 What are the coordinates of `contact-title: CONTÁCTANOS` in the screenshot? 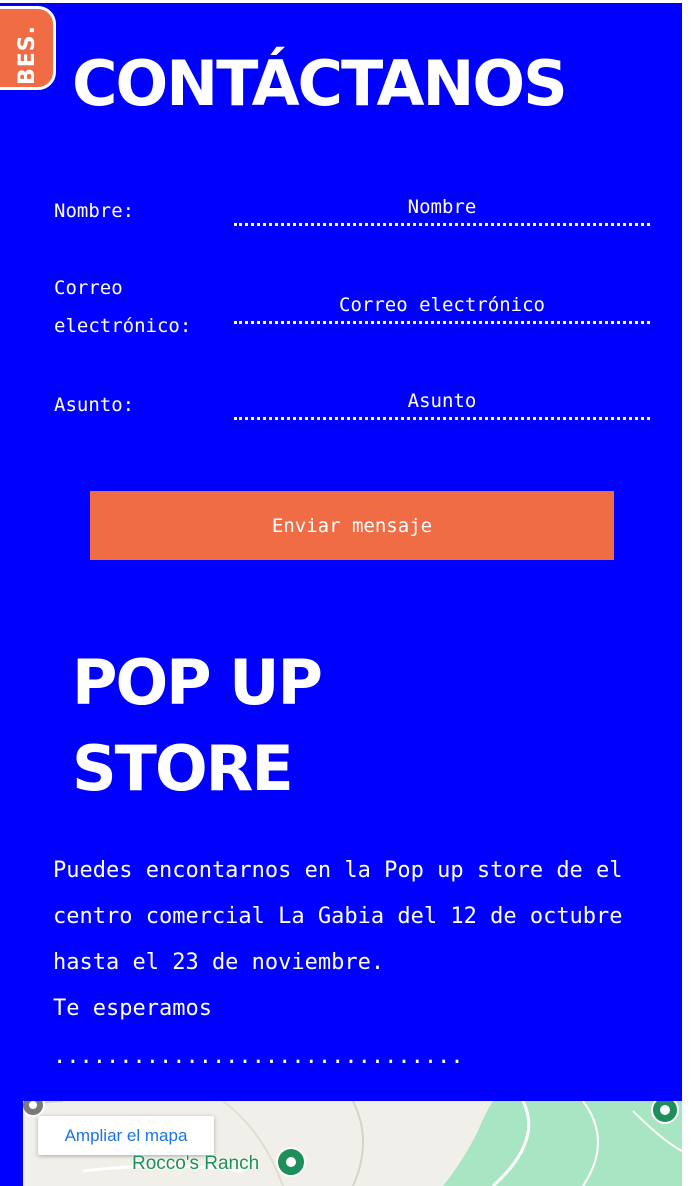 It's located at (320, 83).